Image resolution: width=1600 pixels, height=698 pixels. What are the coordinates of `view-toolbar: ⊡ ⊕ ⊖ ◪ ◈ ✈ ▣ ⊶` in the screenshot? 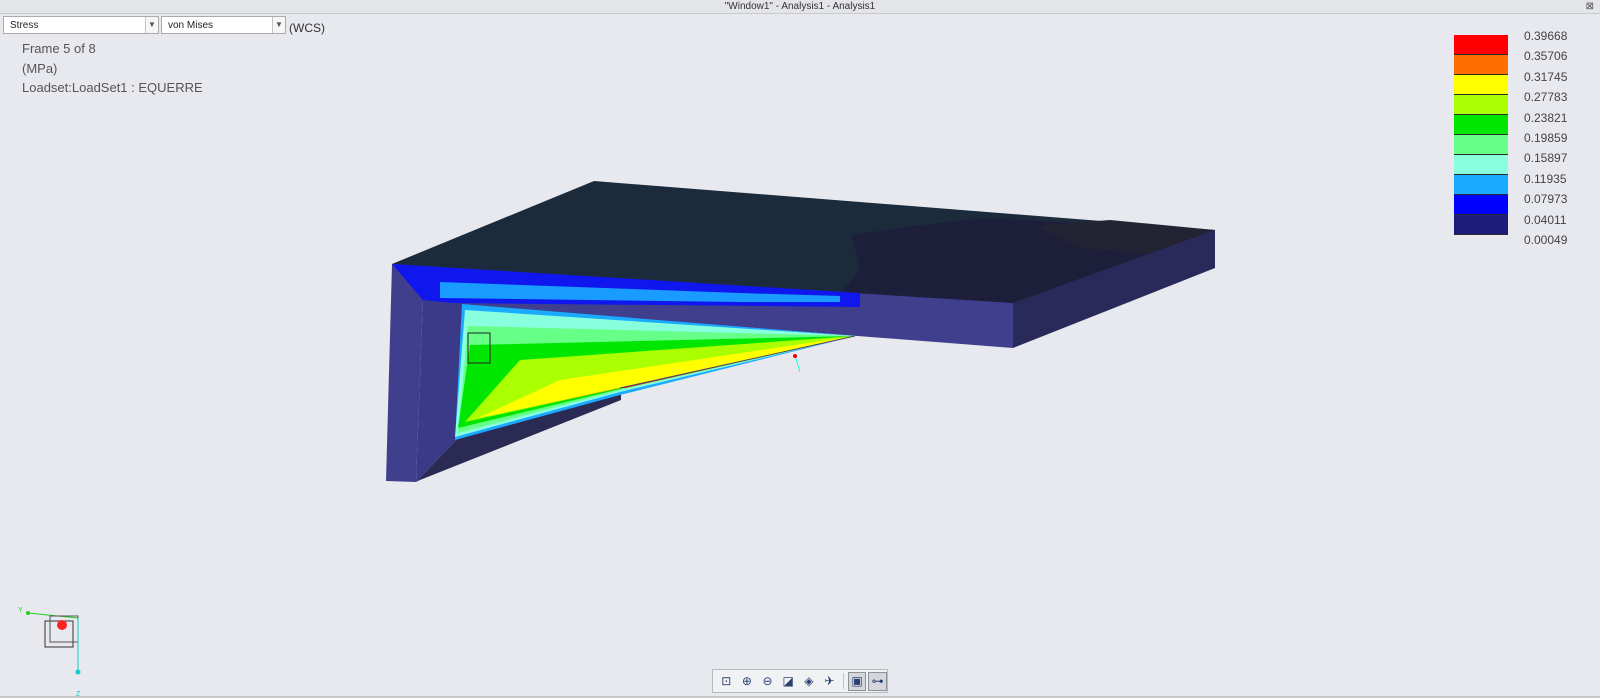 It's located at (800, 681).